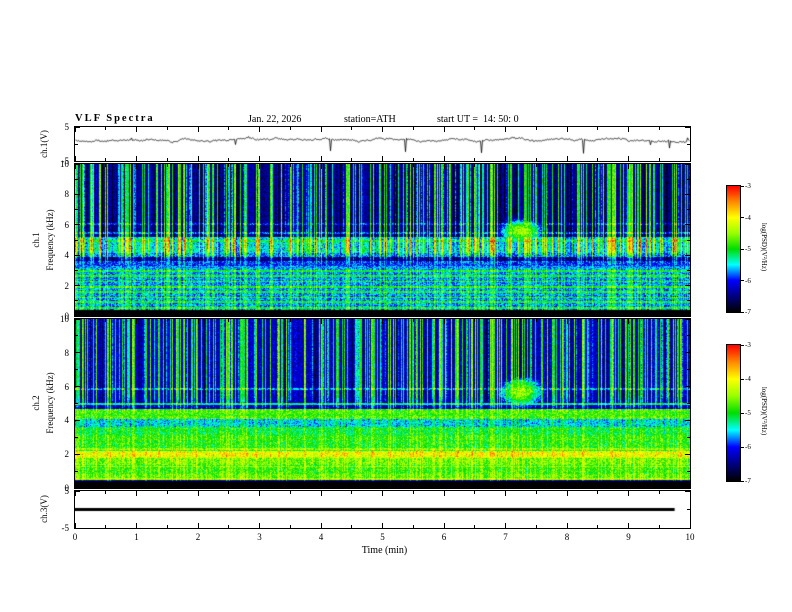  Describe the element at coordinates (733, 413) in the screenshot. I see `colorbar-ch2` at that location.